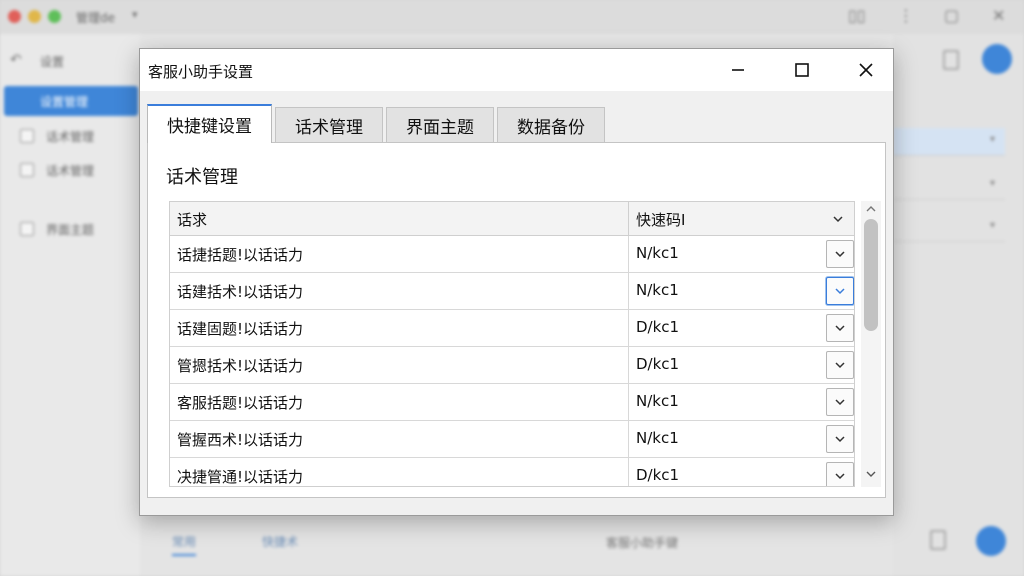 This screenshot has width=1024, height=576. I want to click on back-arrow-icon: ↶, so click(16, 60).